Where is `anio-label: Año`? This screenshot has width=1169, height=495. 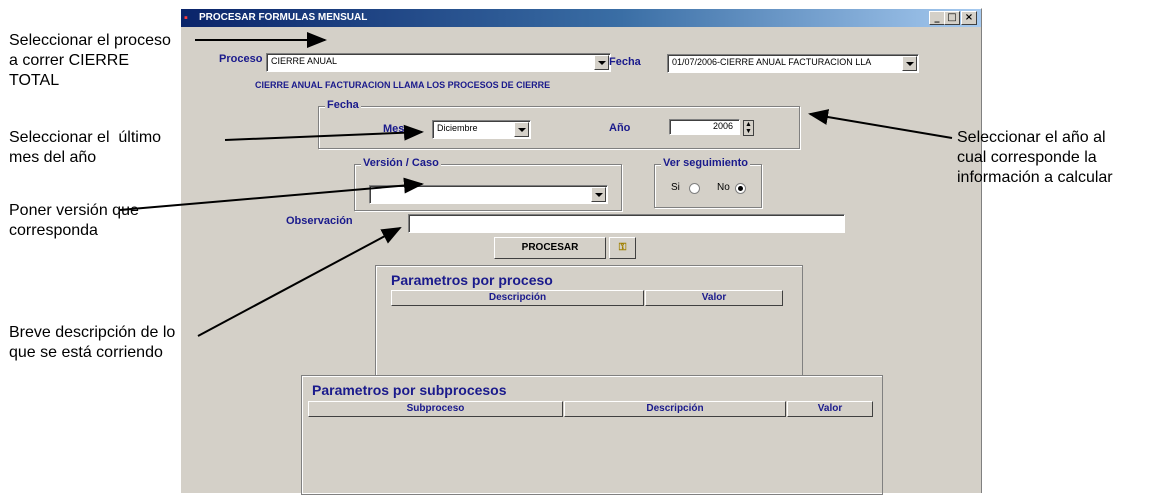
anio-label: Año is located at coordinates (620, 128).